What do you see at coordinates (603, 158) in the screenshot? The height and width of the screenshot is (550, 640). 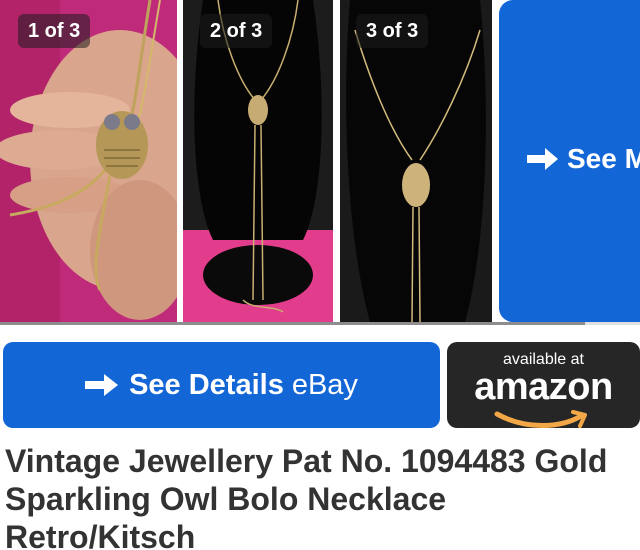 I see `see-more-label: See M` at bounding box center [603, 158].